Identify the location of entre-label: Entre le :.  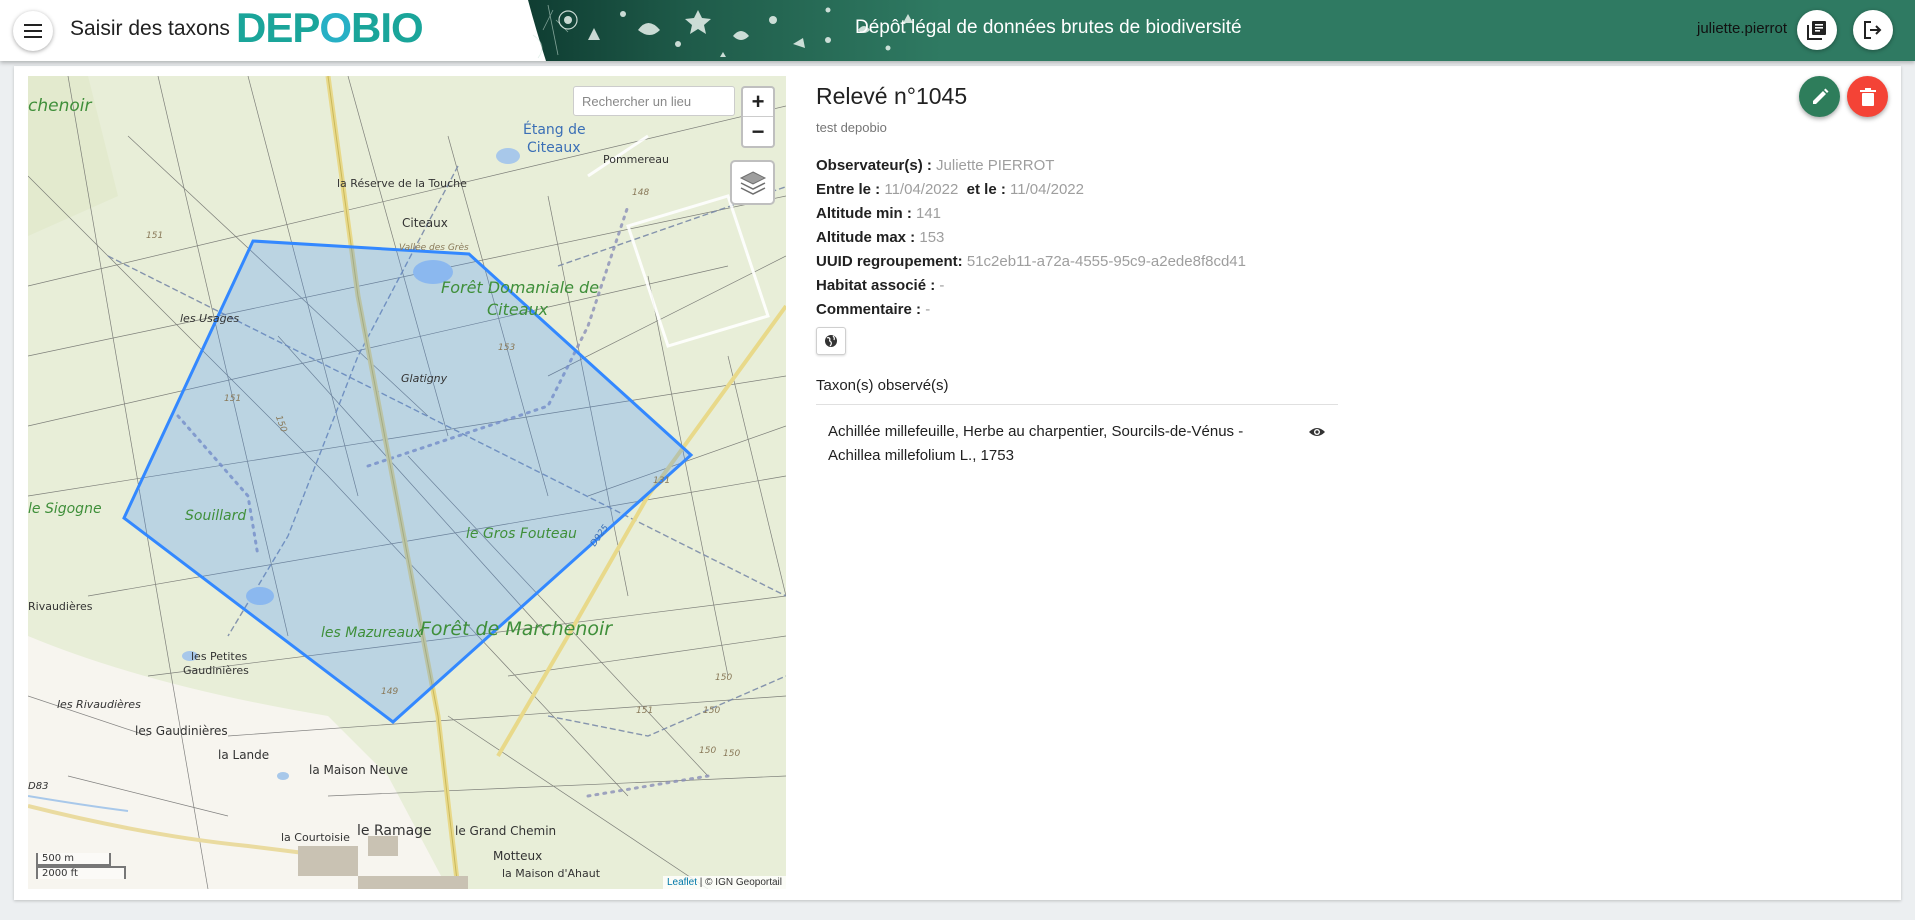
(848, 189).